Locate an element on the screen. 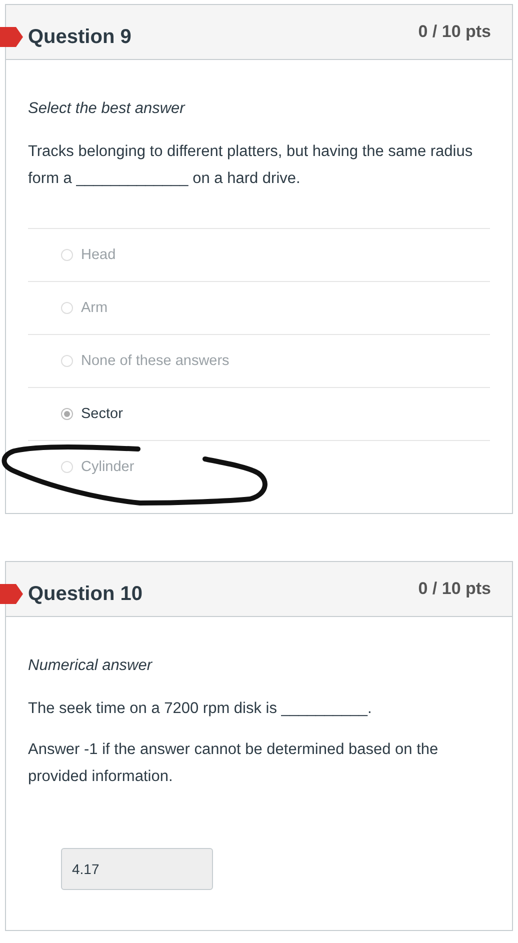  option-label: Head is located at coordinates (98, 255).